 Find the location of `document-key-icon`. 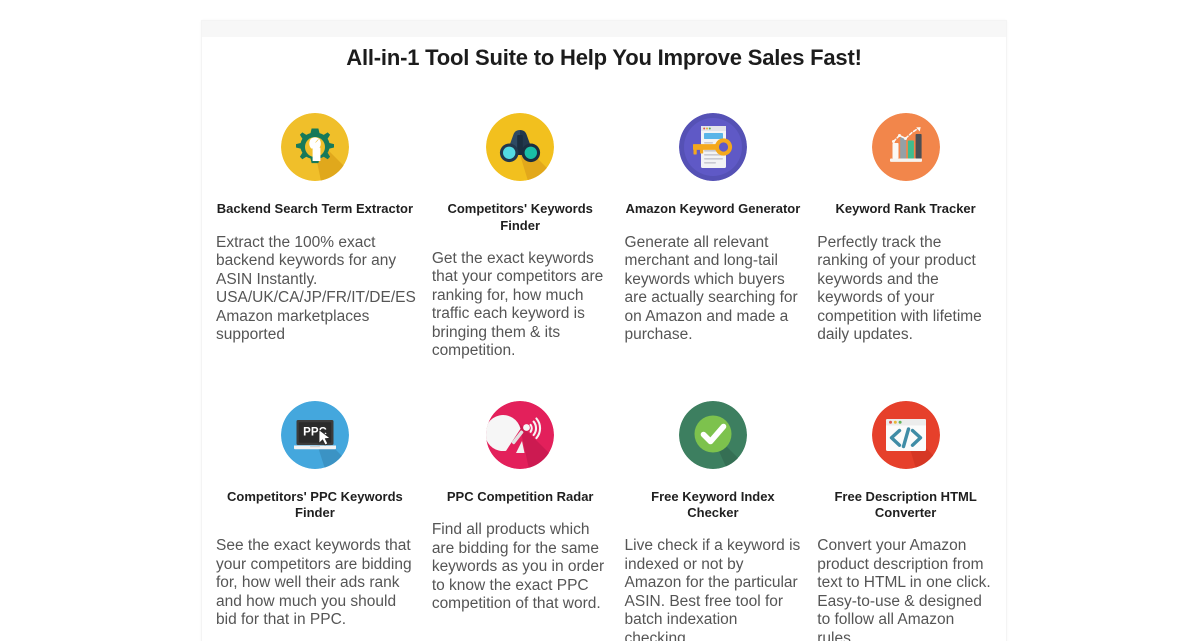

document-key-icon is located at coordinates (712, 147).